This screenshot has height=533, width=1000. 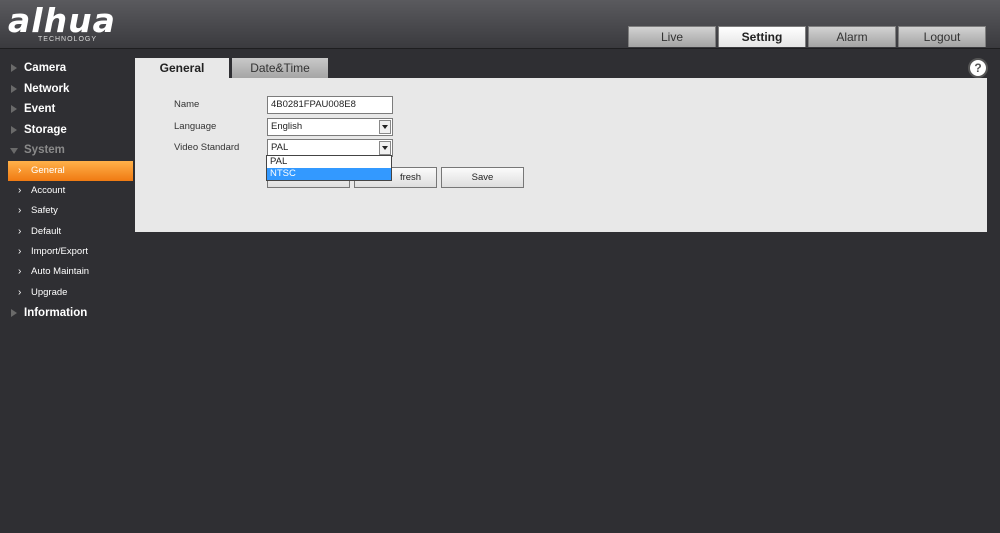 I want to click on sidebar-item-label: System, so click(x=44, y=150).